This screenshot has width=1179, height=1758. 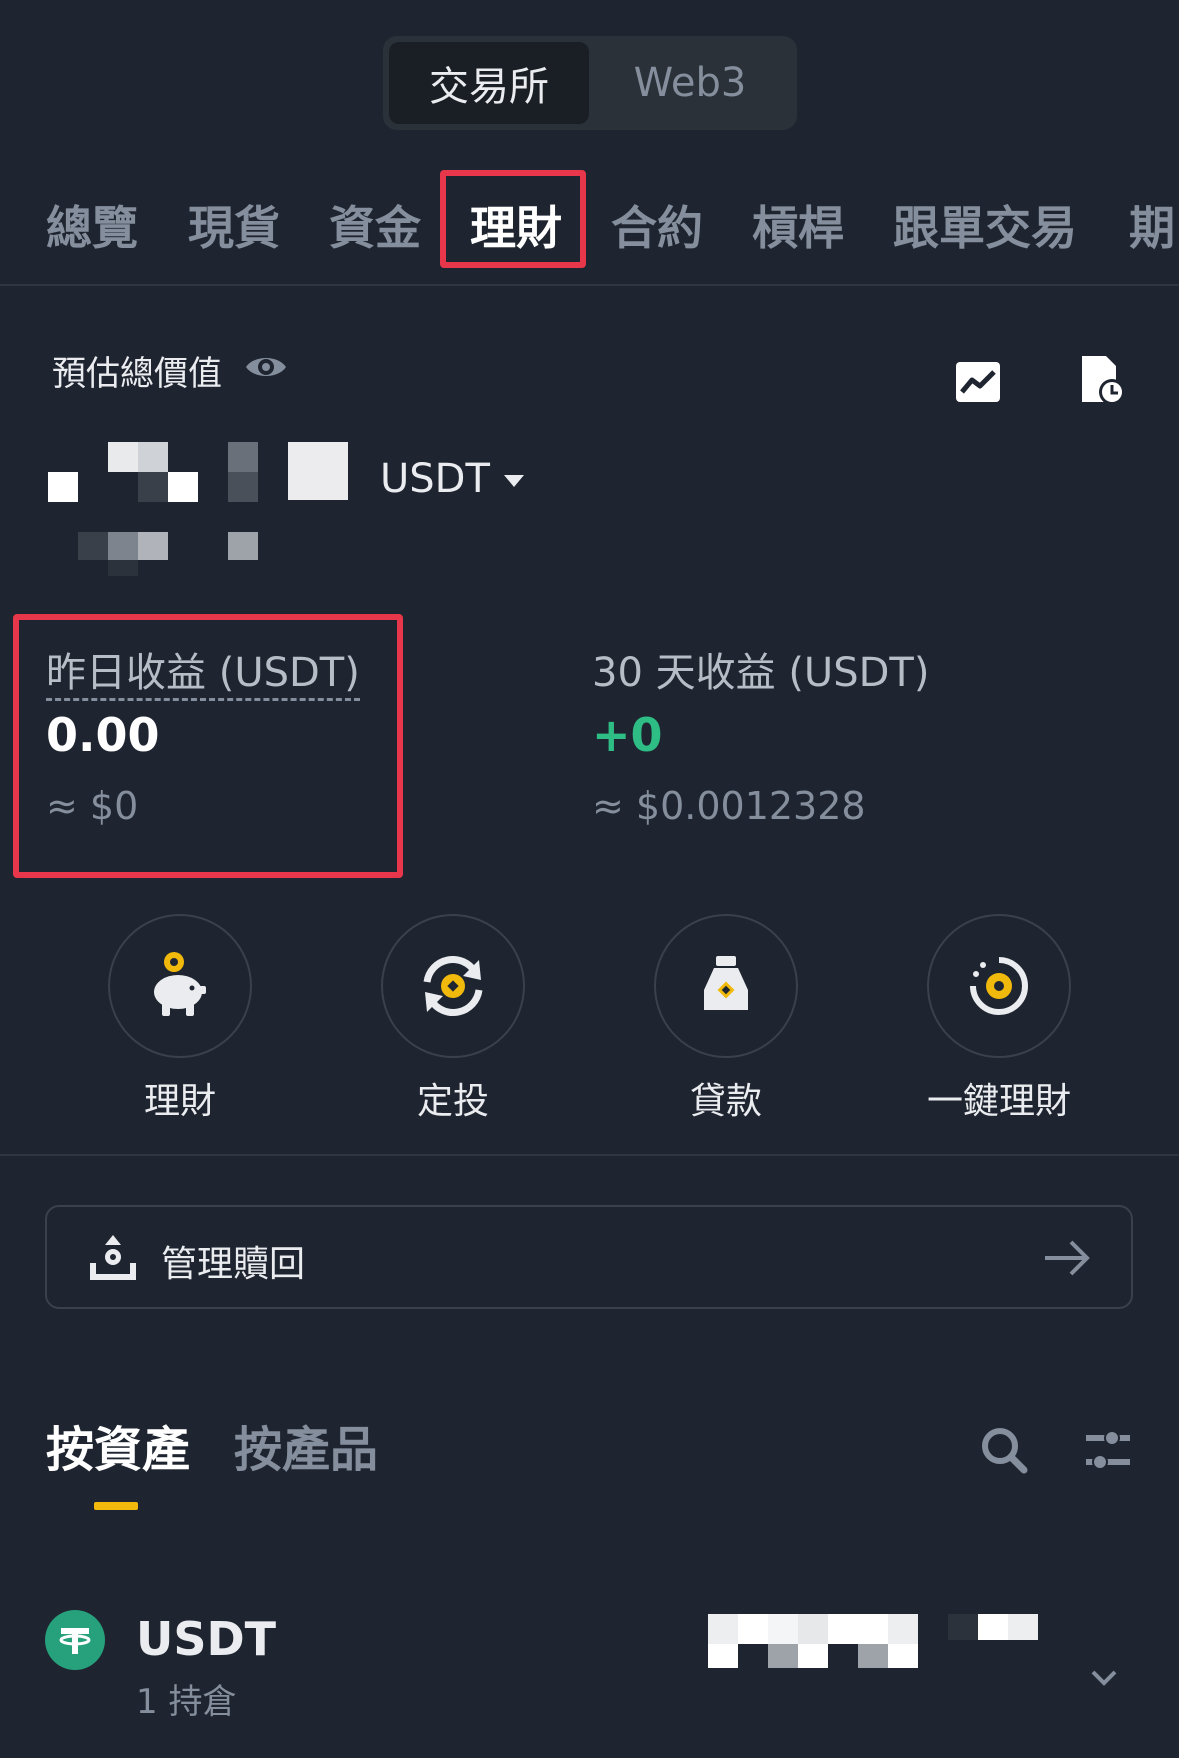 I want to click on thirty-day-earnings-usd: ≈ $0.0012328, so click(x=729, y=806).